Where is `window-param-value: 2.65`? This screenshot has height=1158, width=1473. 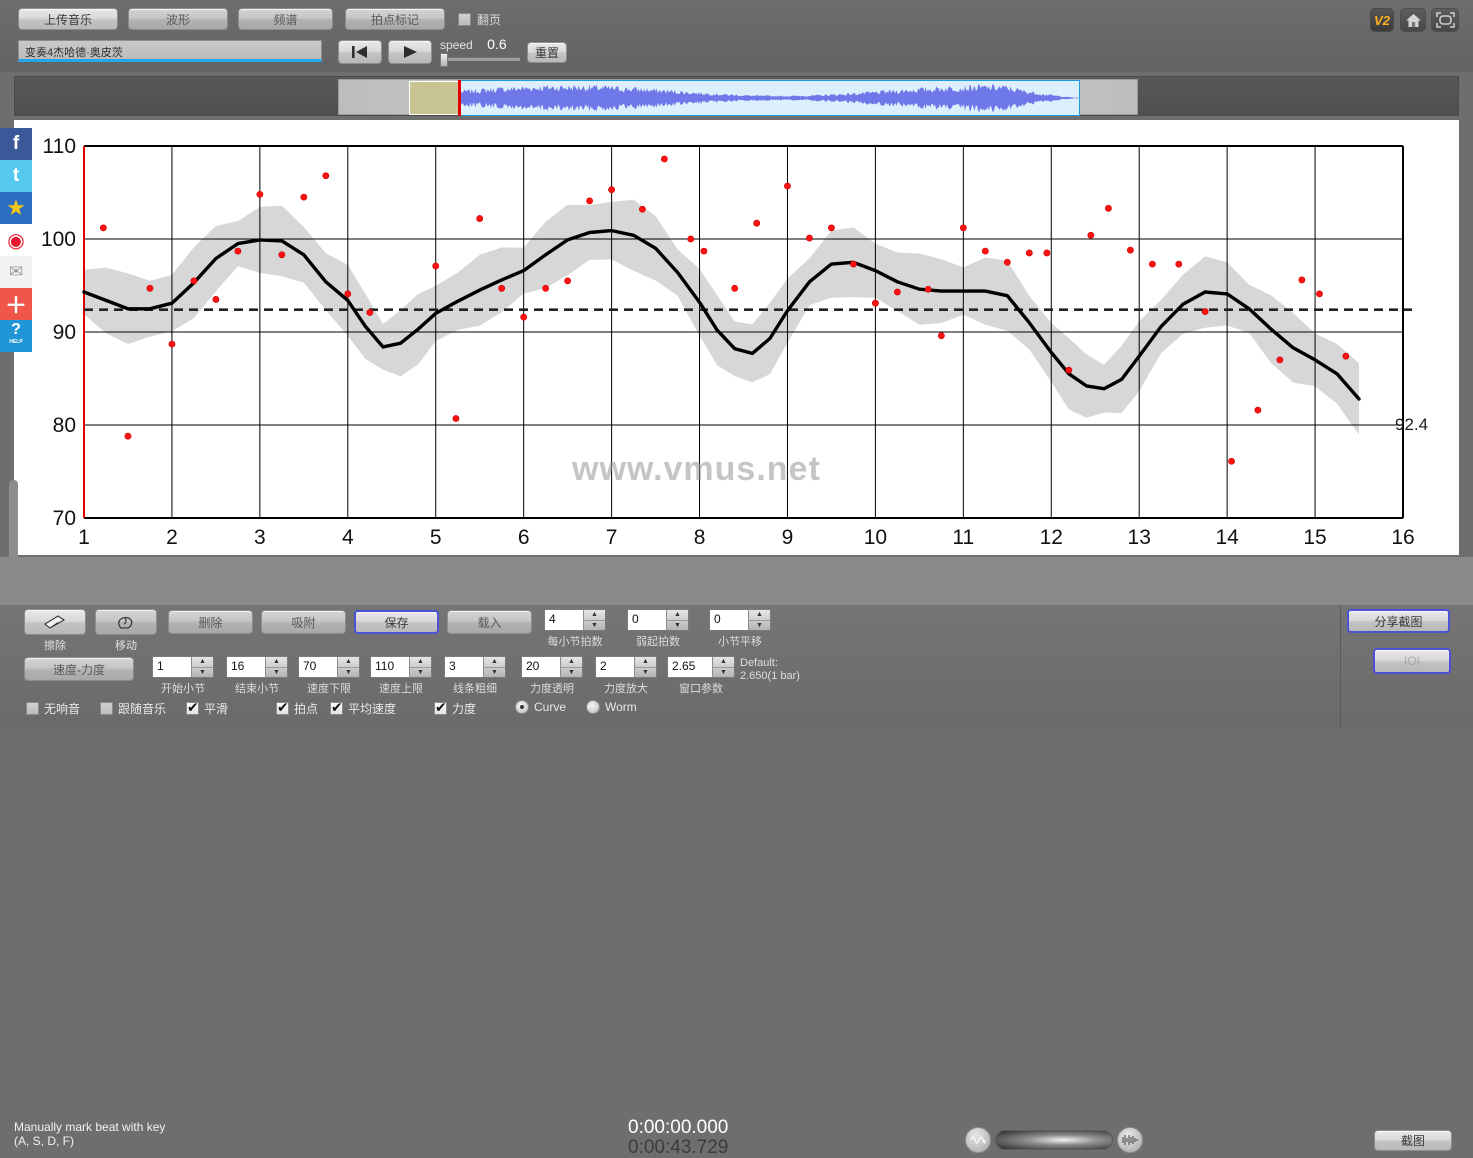 window-param-value: 2.65 is located at coordinates (690, 667).